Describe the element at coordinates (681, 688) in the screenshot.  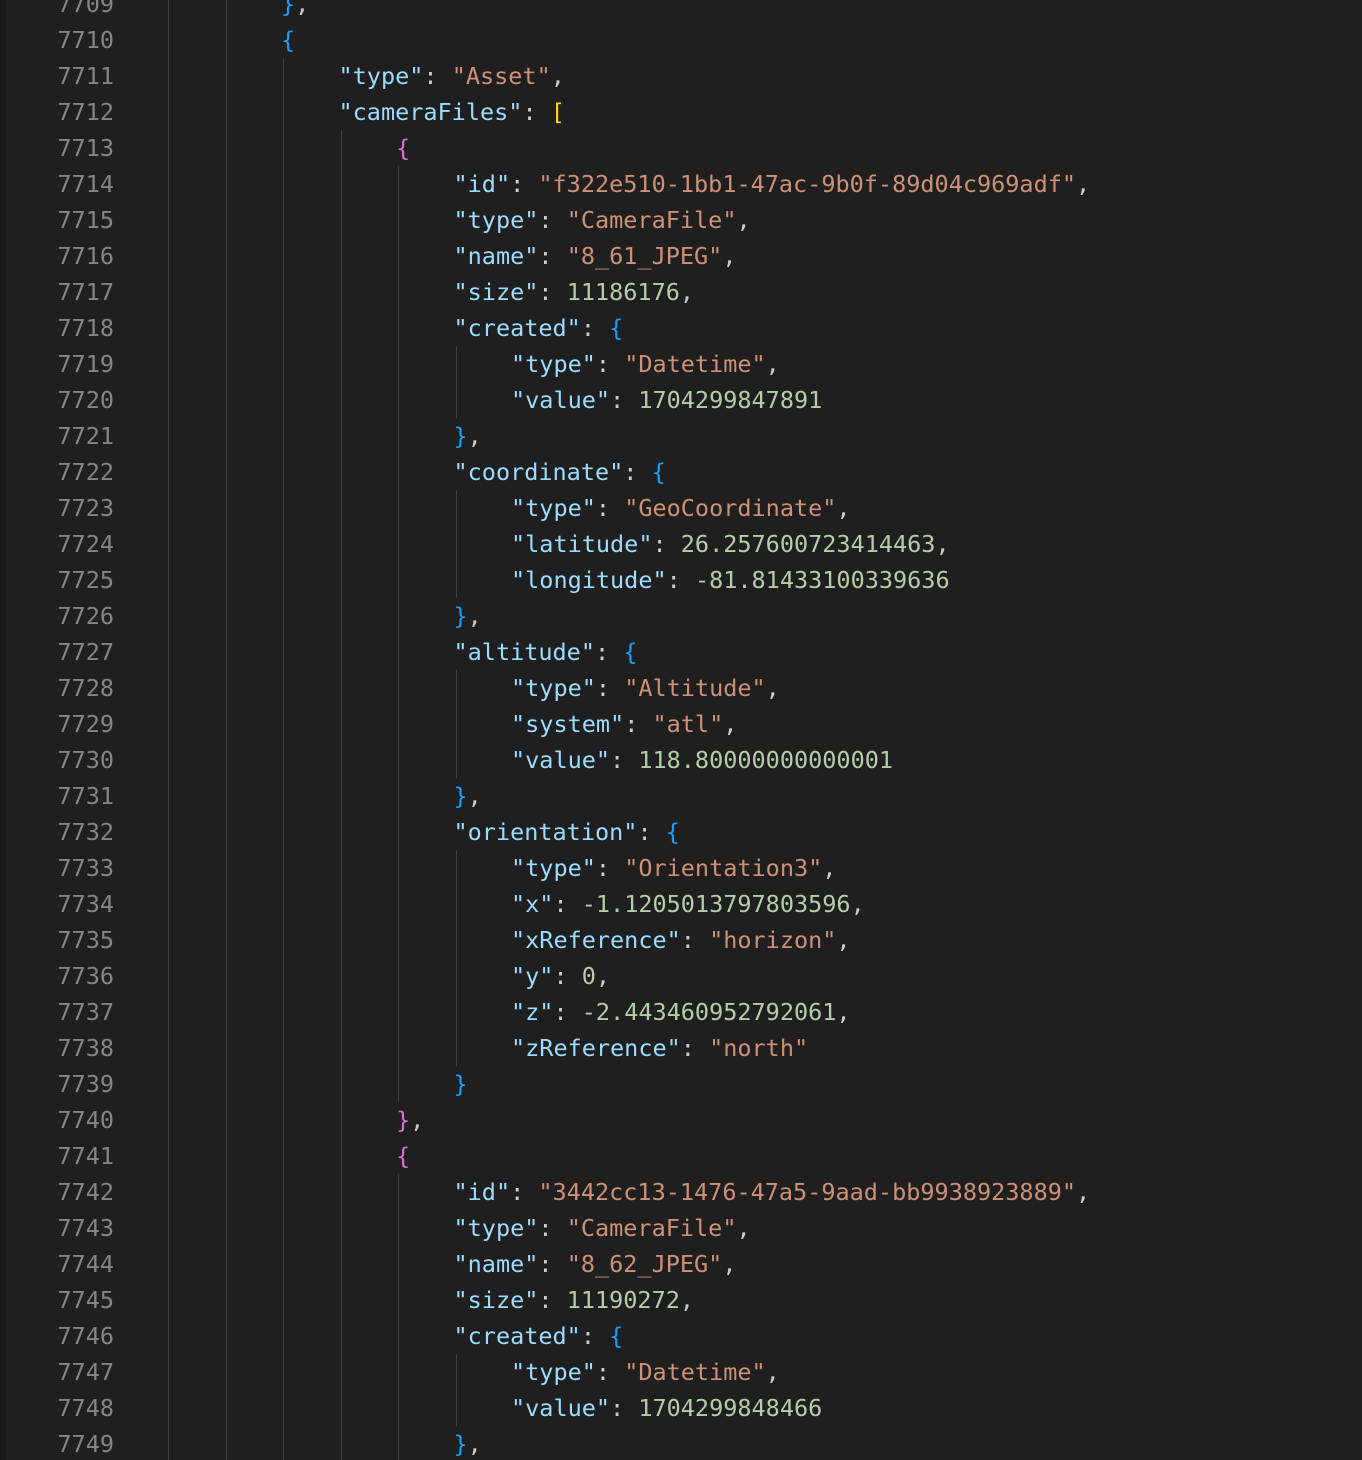
I see `code-line: 7728 "type": "Altitude",` at that location.